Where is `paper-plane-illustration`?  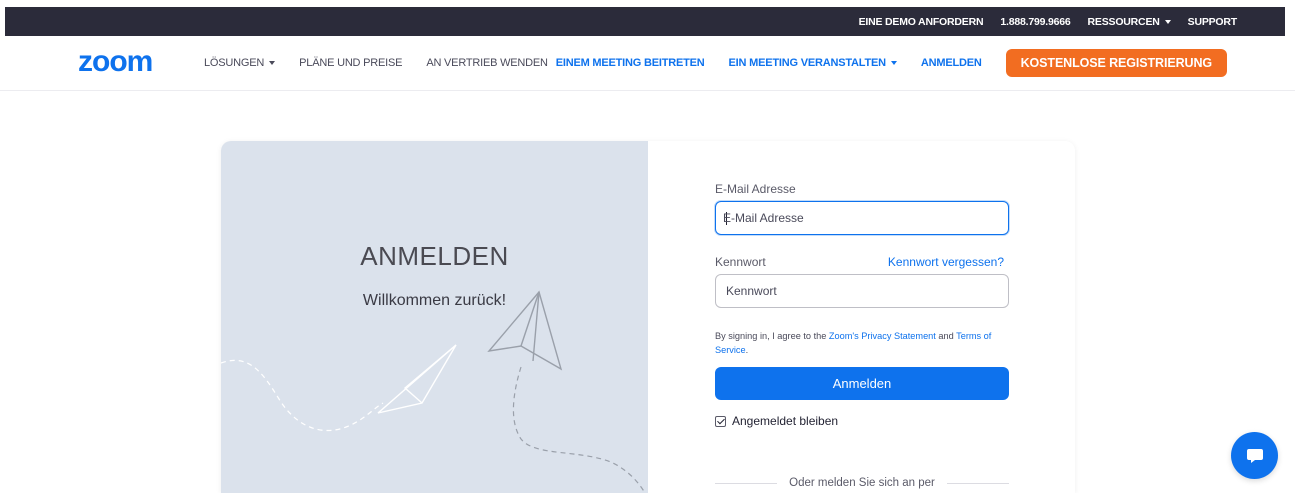 paper-plane-illustration is located at coordinates (433, 391).